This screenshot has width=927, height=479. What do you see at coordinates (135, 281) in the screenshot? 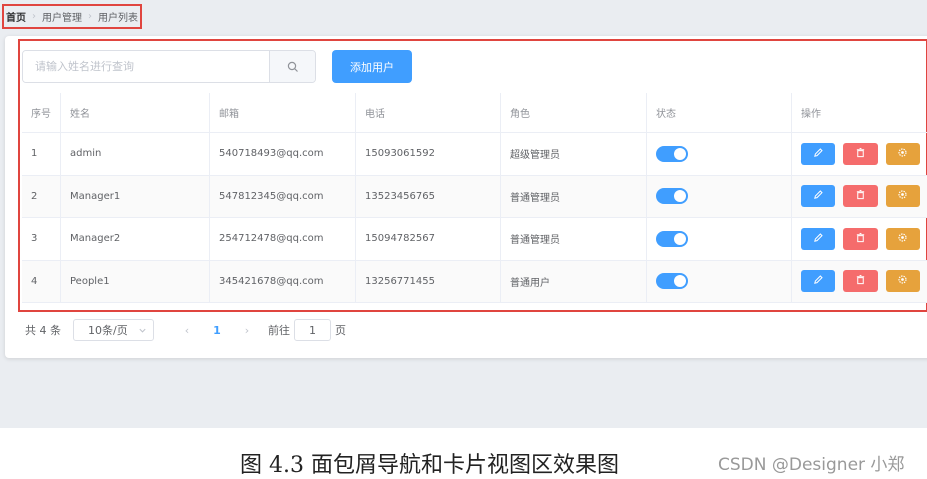
I see `cell-name: People1` at bounding box center [135, 281].